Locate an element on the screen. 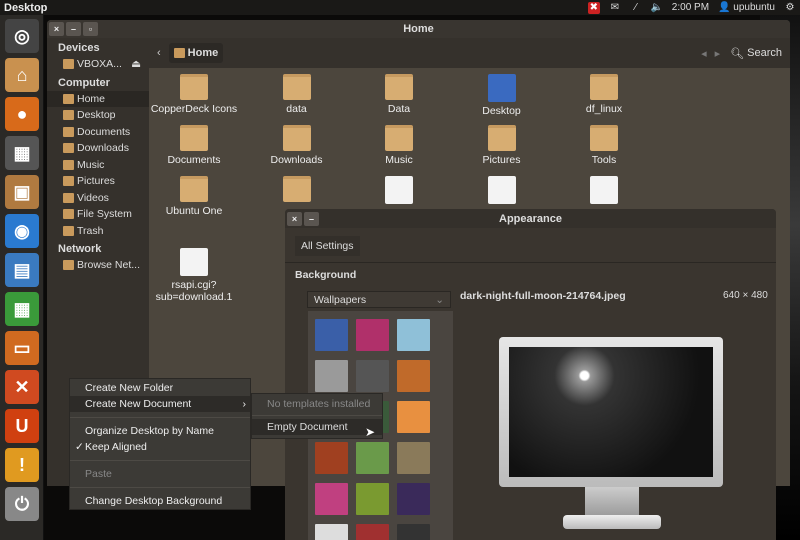  impress-icon: ▭ is located at coordinates (22, 348).